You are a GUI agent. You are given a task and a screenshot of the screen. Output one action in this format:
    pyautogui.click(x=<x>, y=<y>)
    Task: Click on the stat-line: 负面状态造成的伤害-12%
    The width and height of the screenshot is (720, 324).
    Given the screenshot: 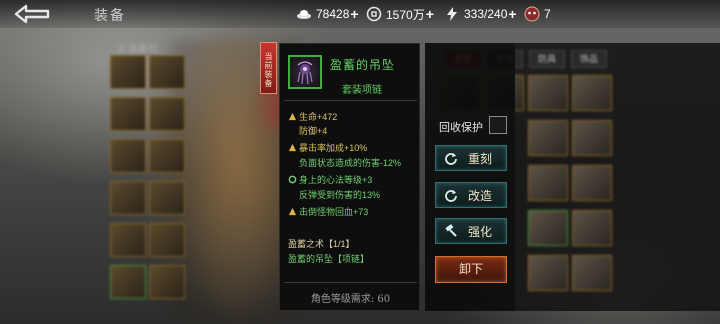 What is the action you would take?
    pyautogui.click(x=350, y=163)
    